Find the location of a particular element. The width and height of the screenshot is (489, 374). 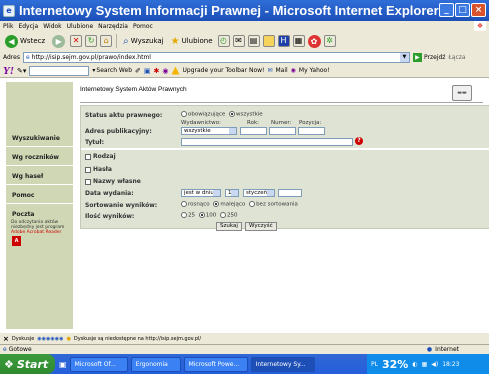

refresh-icon: ↻ is located at coordinates (91, 41).